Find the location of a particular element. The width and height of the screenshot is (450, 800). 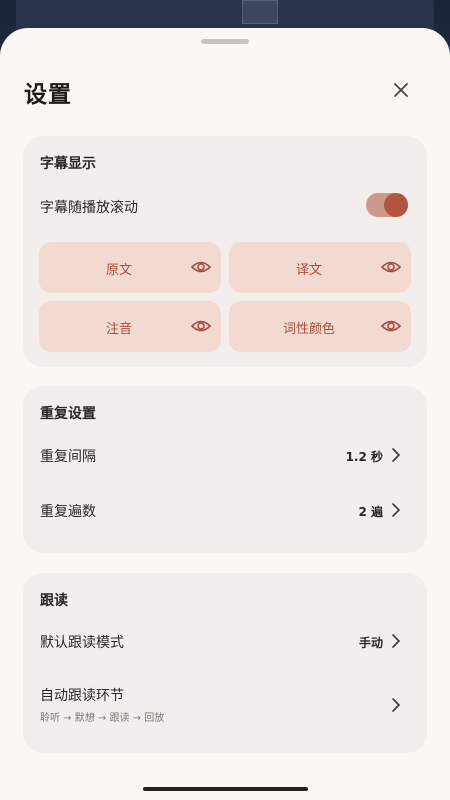

chip-translation: 译文 is located at coordinates (320, 267).